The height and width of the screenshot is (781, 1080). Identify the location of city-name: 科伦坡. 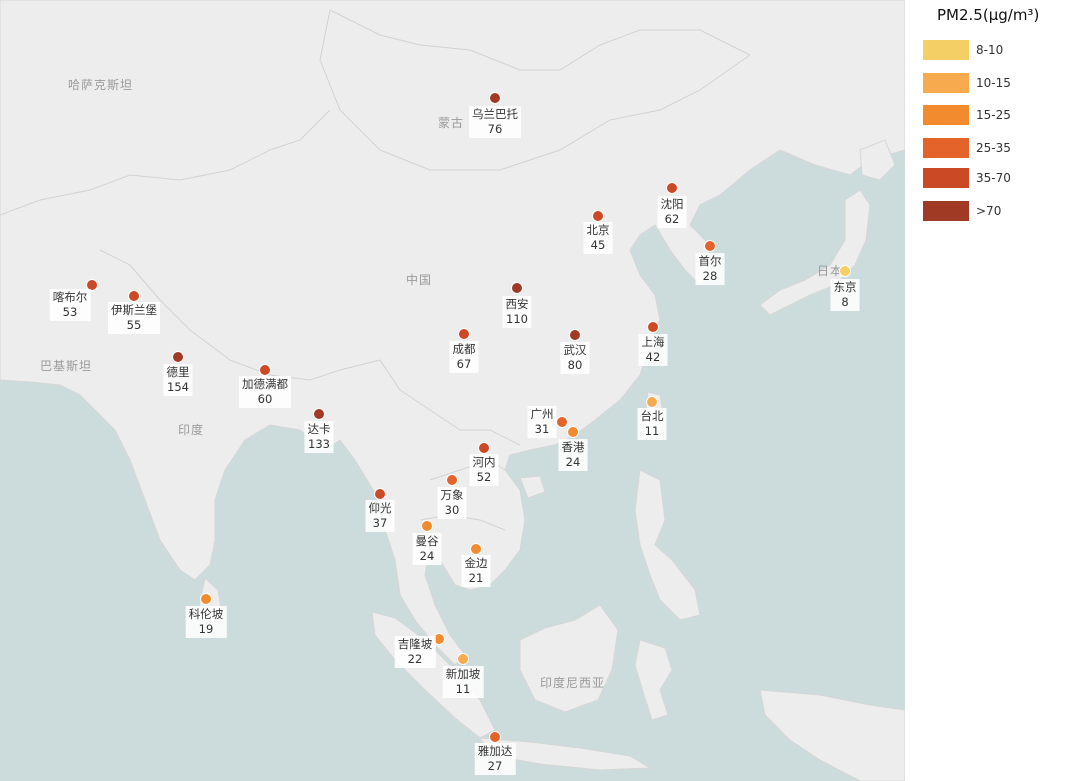
(206, 614).